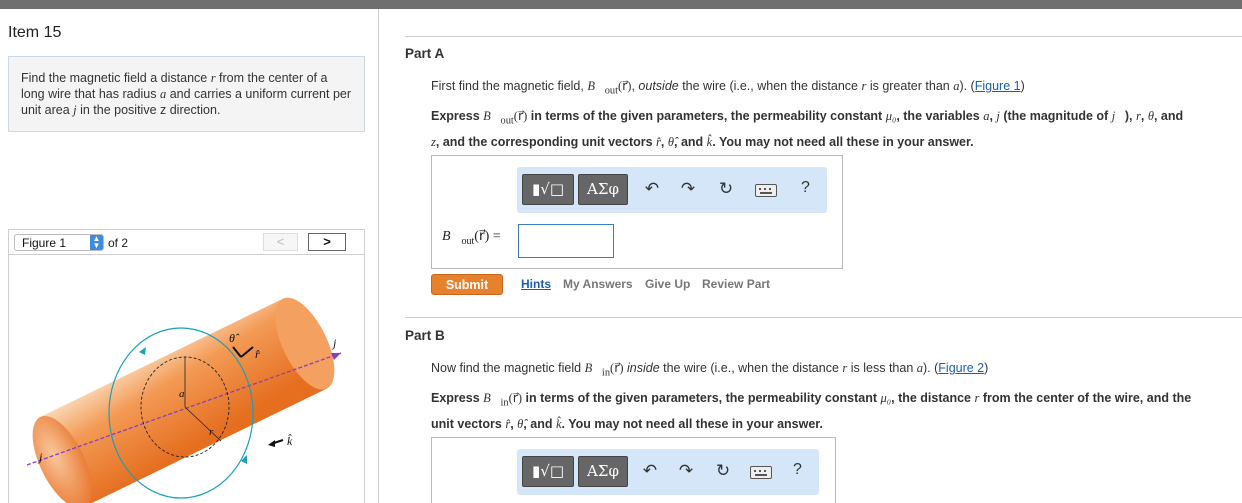 This screenshot has width=1242, height=503. I want to click on j-vec: j⃗, so click(1118, 116).